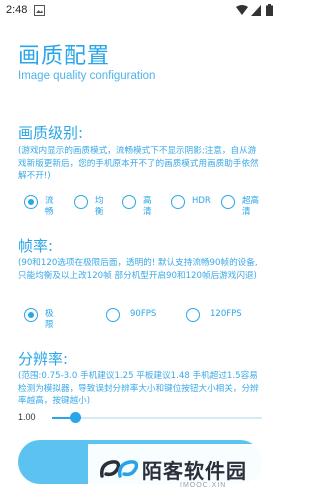 The width and height of the screenshot is (320, 500). I want to click on resolution-slider, so click(157, 417).